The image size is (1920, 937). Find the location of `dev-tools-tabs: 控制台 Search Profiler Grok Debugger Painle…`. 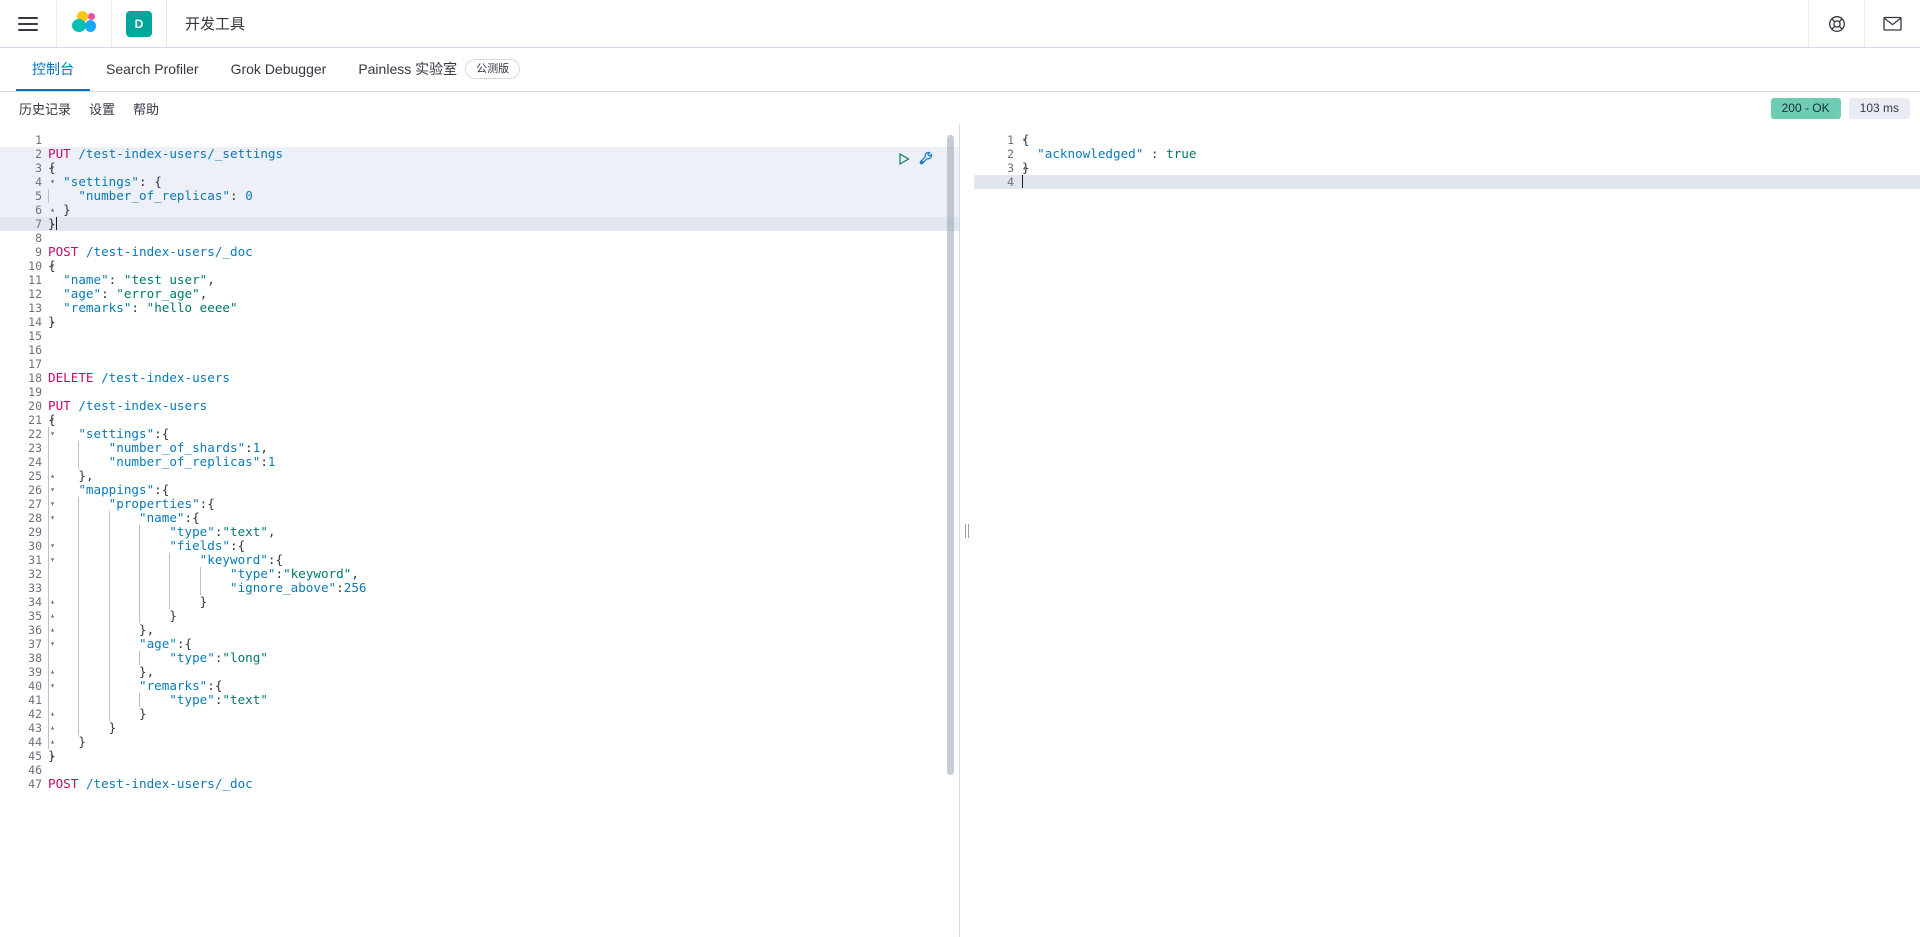

dev-tools-tabs: 控制台 Search Profiler Grok Debugger Painle… is located at coordinates (960, 70).